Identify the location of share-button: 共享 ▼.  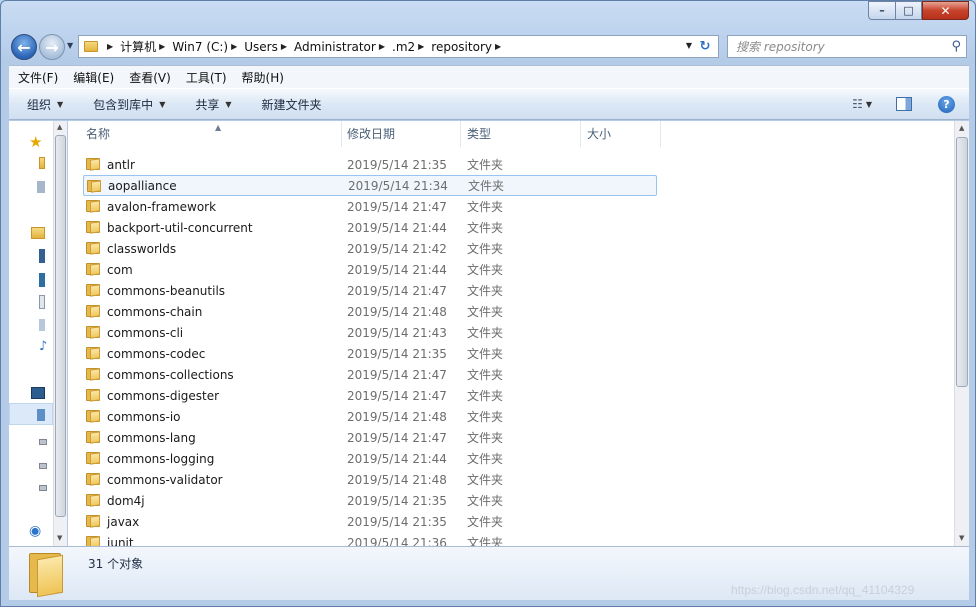
(213, 104).